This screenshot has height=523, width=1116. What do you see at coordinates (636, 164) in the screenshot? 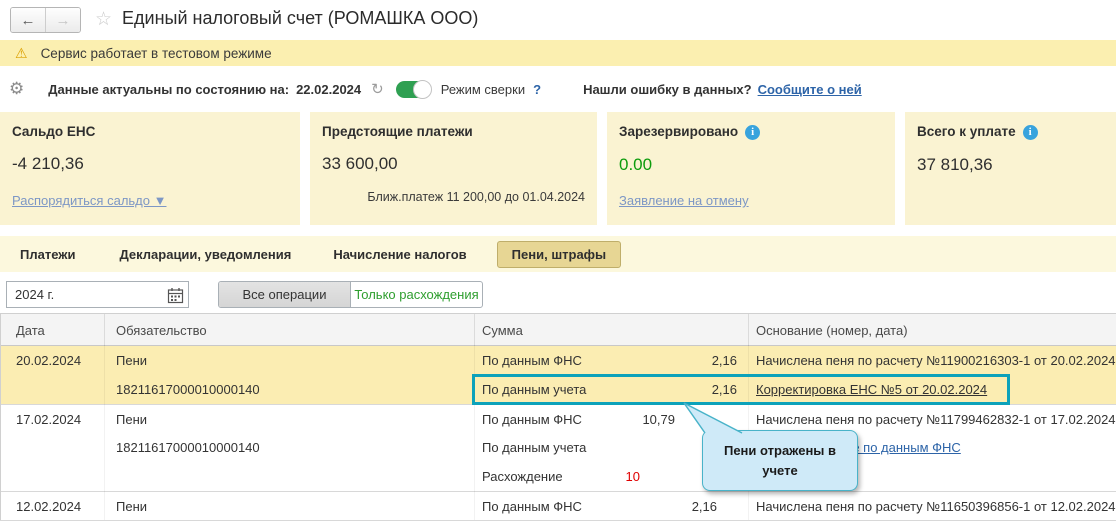
I see `card-value: 0.00` at bounding box center [636, 164].